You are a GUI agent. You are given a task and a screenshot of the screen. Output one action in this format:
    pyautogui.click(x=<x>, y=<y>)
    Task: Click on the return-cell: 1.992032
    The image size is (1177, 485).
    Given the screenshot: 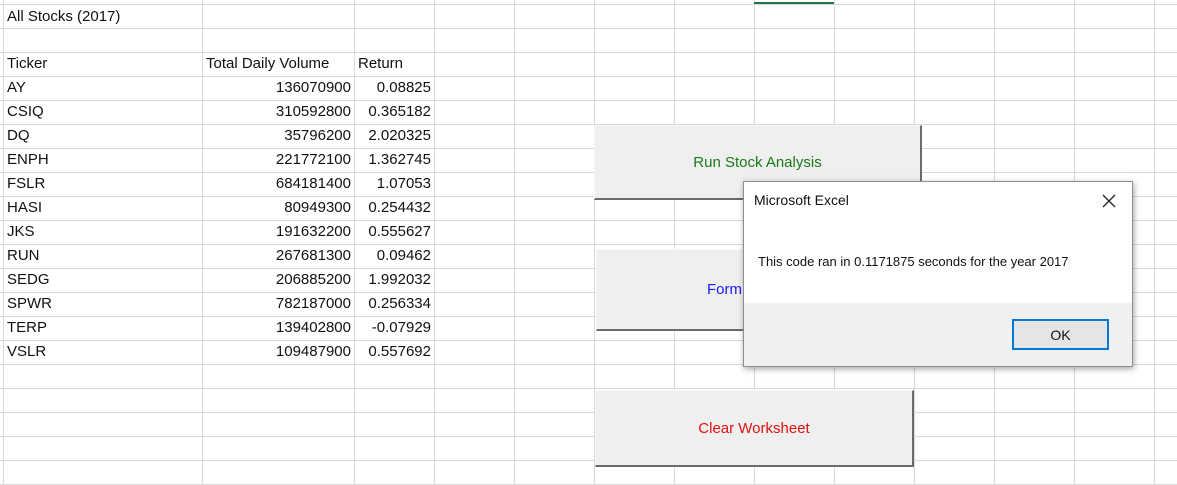 What is the action you would take?
    pyautogui.click(x=394, y=279)
    